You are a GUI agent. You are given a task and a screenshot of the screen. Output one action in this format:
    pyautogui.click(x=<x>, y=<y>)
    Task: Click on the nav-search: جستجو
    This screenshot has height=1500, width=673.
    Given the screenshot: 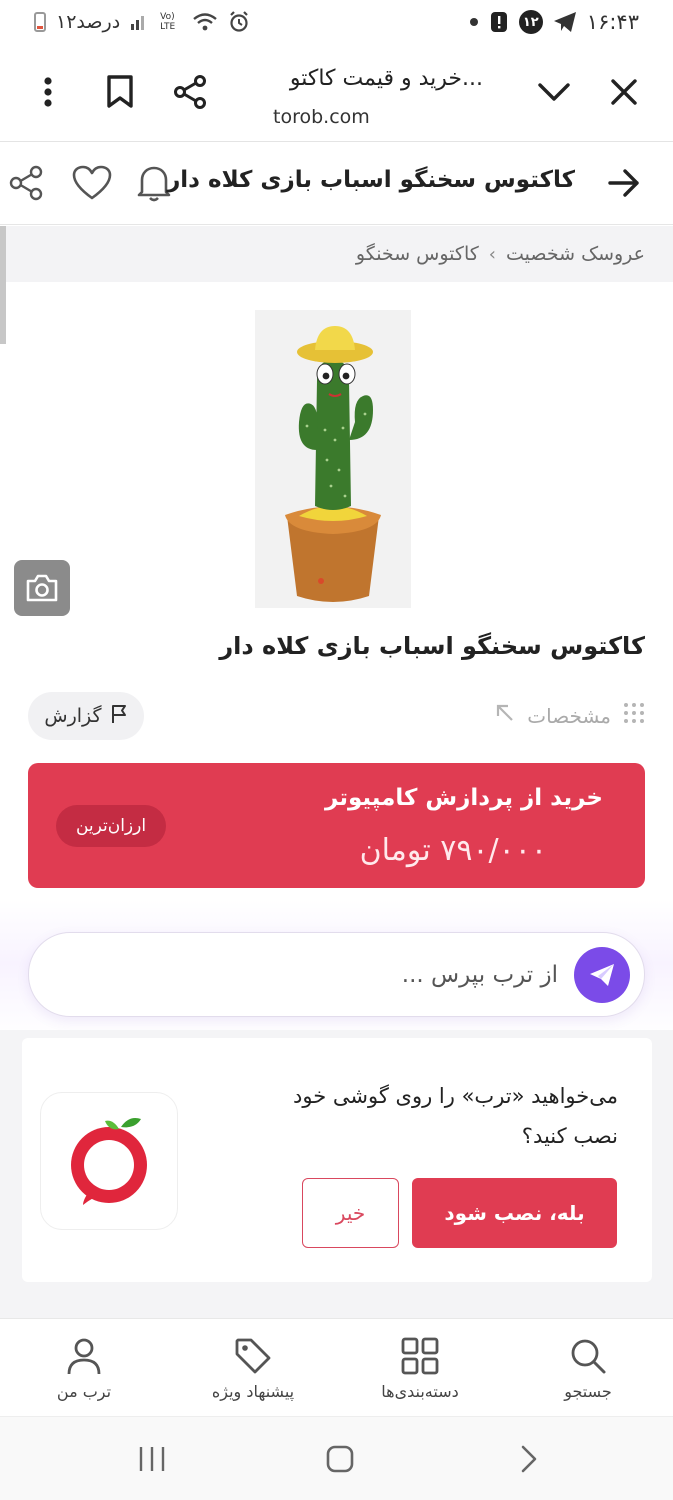 What is the action you would take?
    pyautogui.click(x=588, y=1368)
    